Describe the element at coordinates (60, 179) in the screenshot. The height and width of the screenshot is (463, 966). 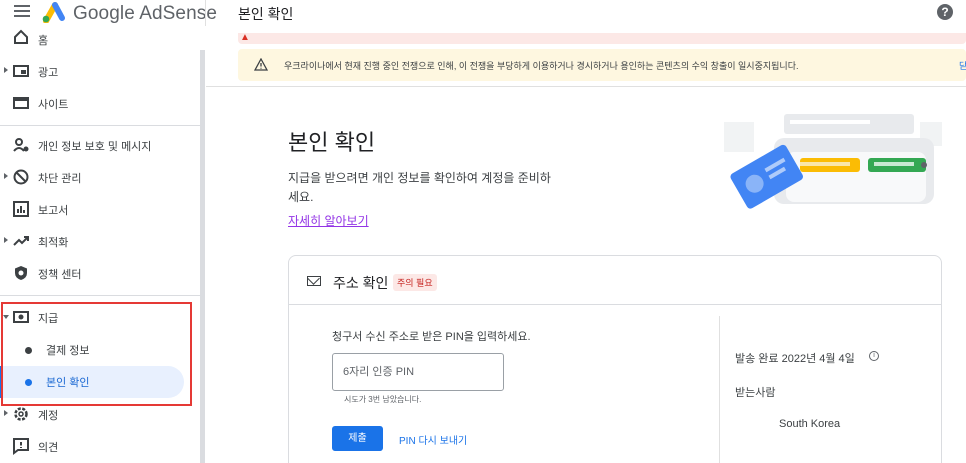
I see `sidebar-item-label: 차단 관리` at that location.